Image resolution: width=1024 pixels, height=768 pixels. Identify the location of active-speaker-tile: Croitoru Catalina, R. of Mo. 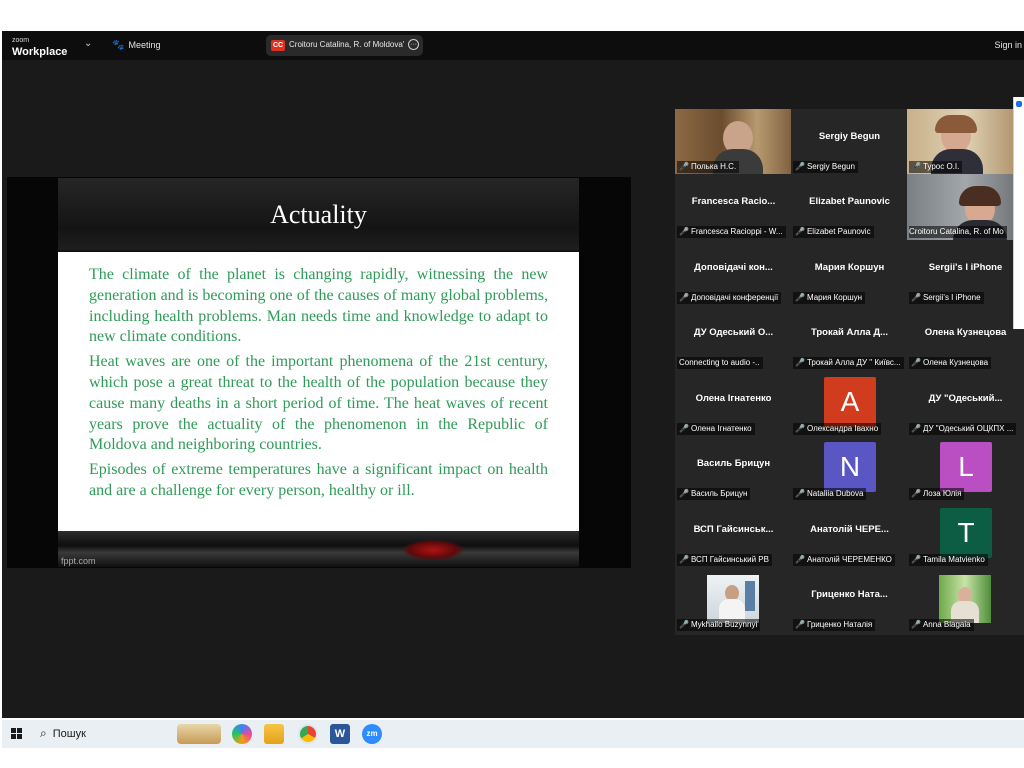
(965, 207).